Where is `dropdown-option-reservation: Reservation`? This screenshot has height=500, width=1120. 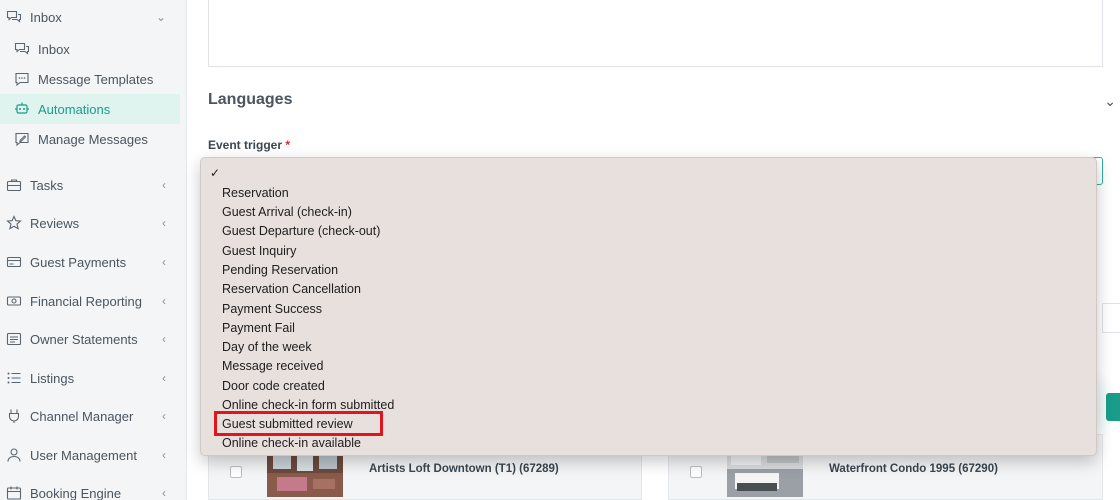 dropdown-option-reservation: Reservation is located at coordinates (255, 193).